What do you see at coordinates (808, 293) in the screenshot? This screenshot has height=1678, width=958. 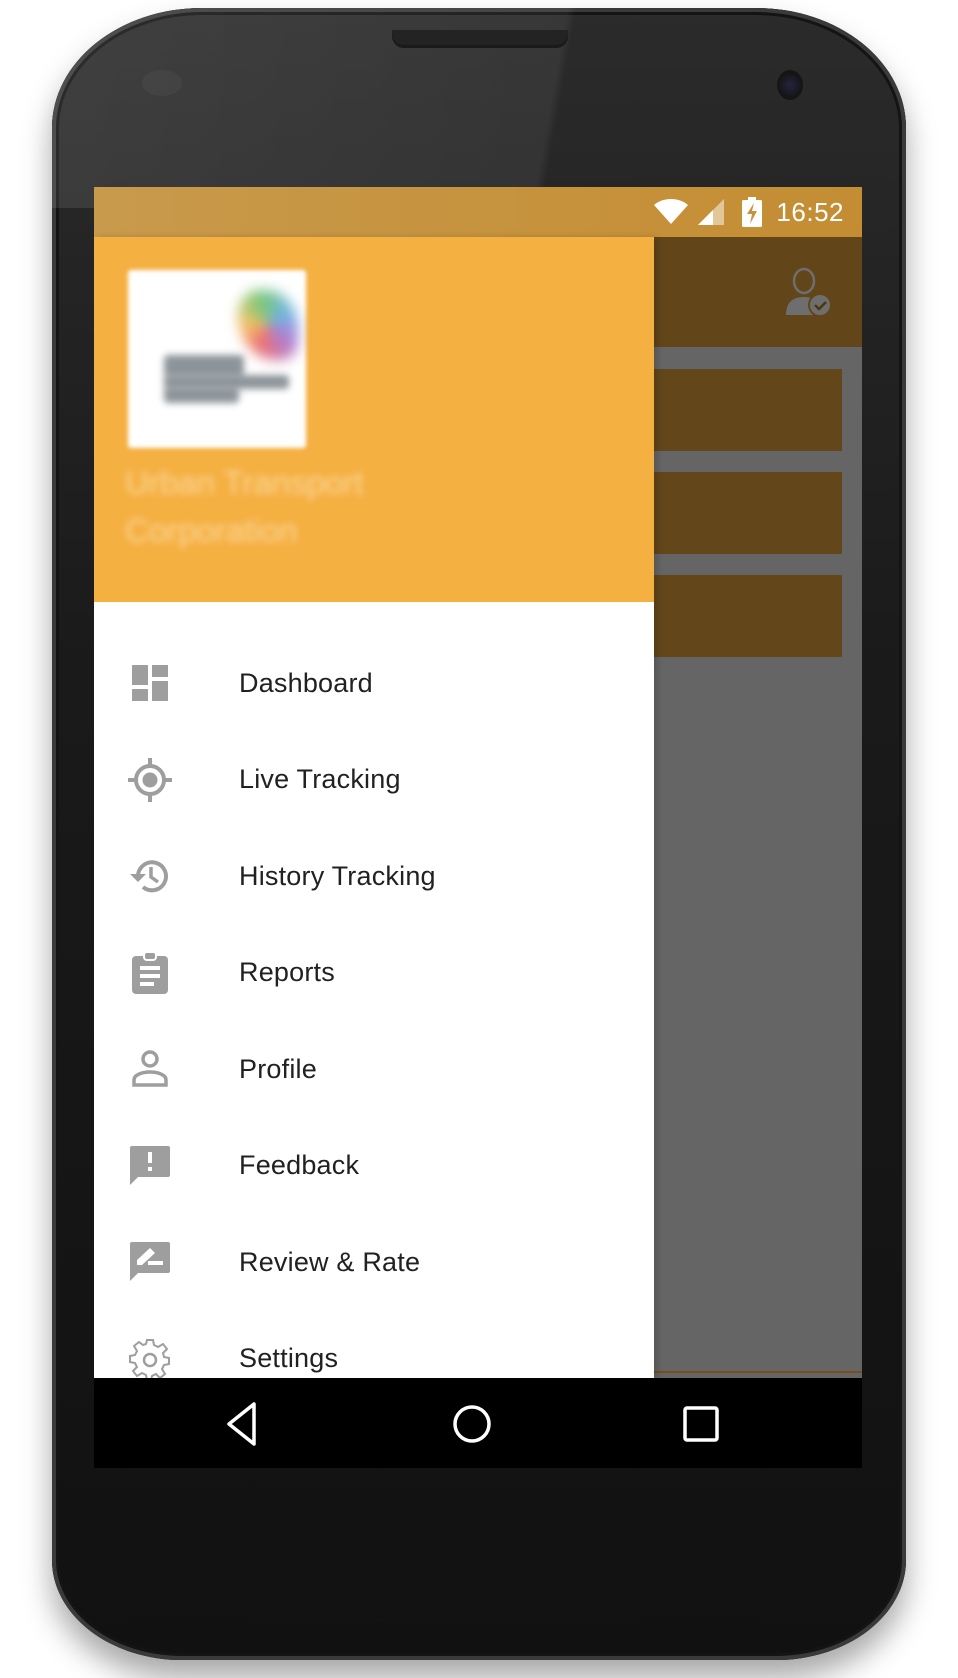 I see `user-check-icon` at bounding box center [808, 293].